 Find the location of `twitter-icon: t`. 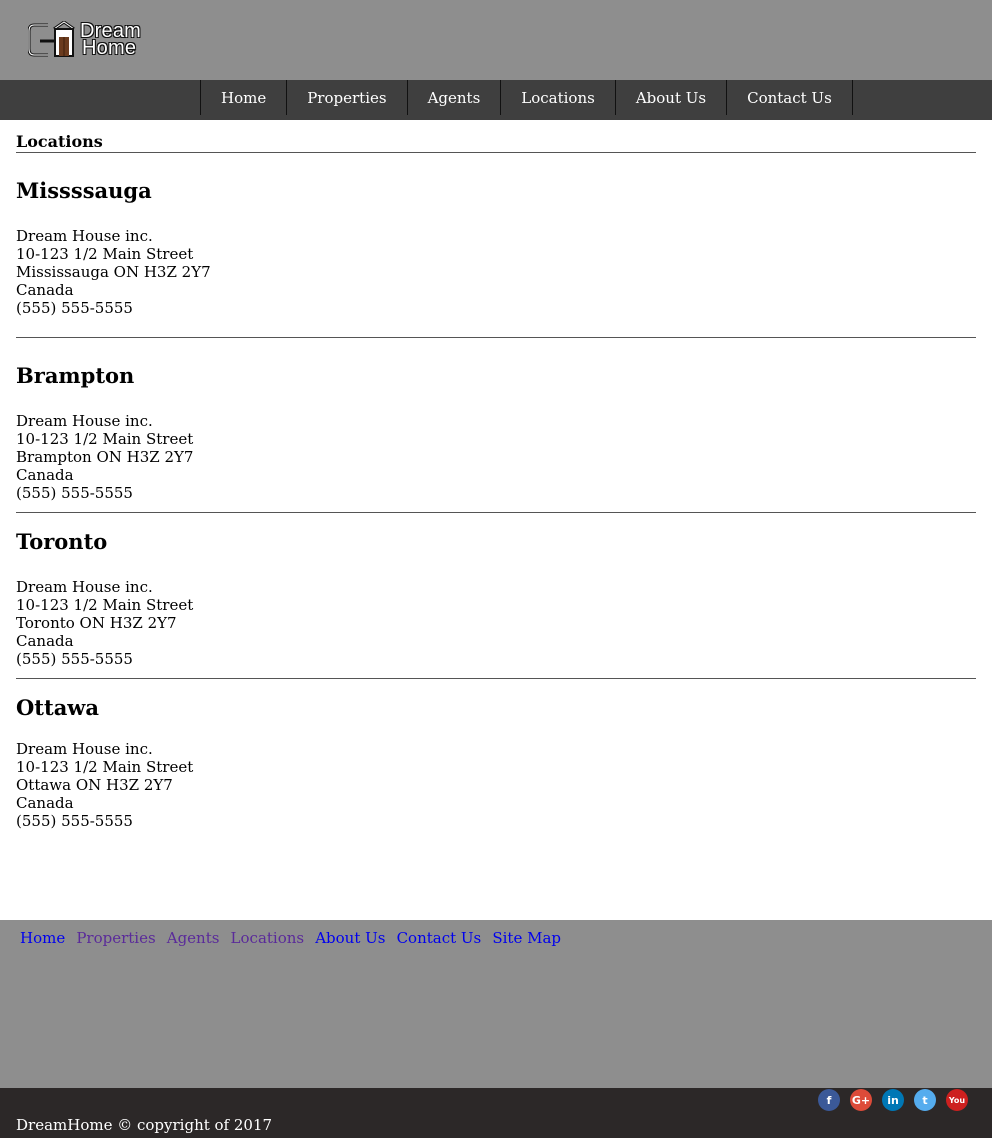

twitter-icon: t is located at coordinates (925, 1100).